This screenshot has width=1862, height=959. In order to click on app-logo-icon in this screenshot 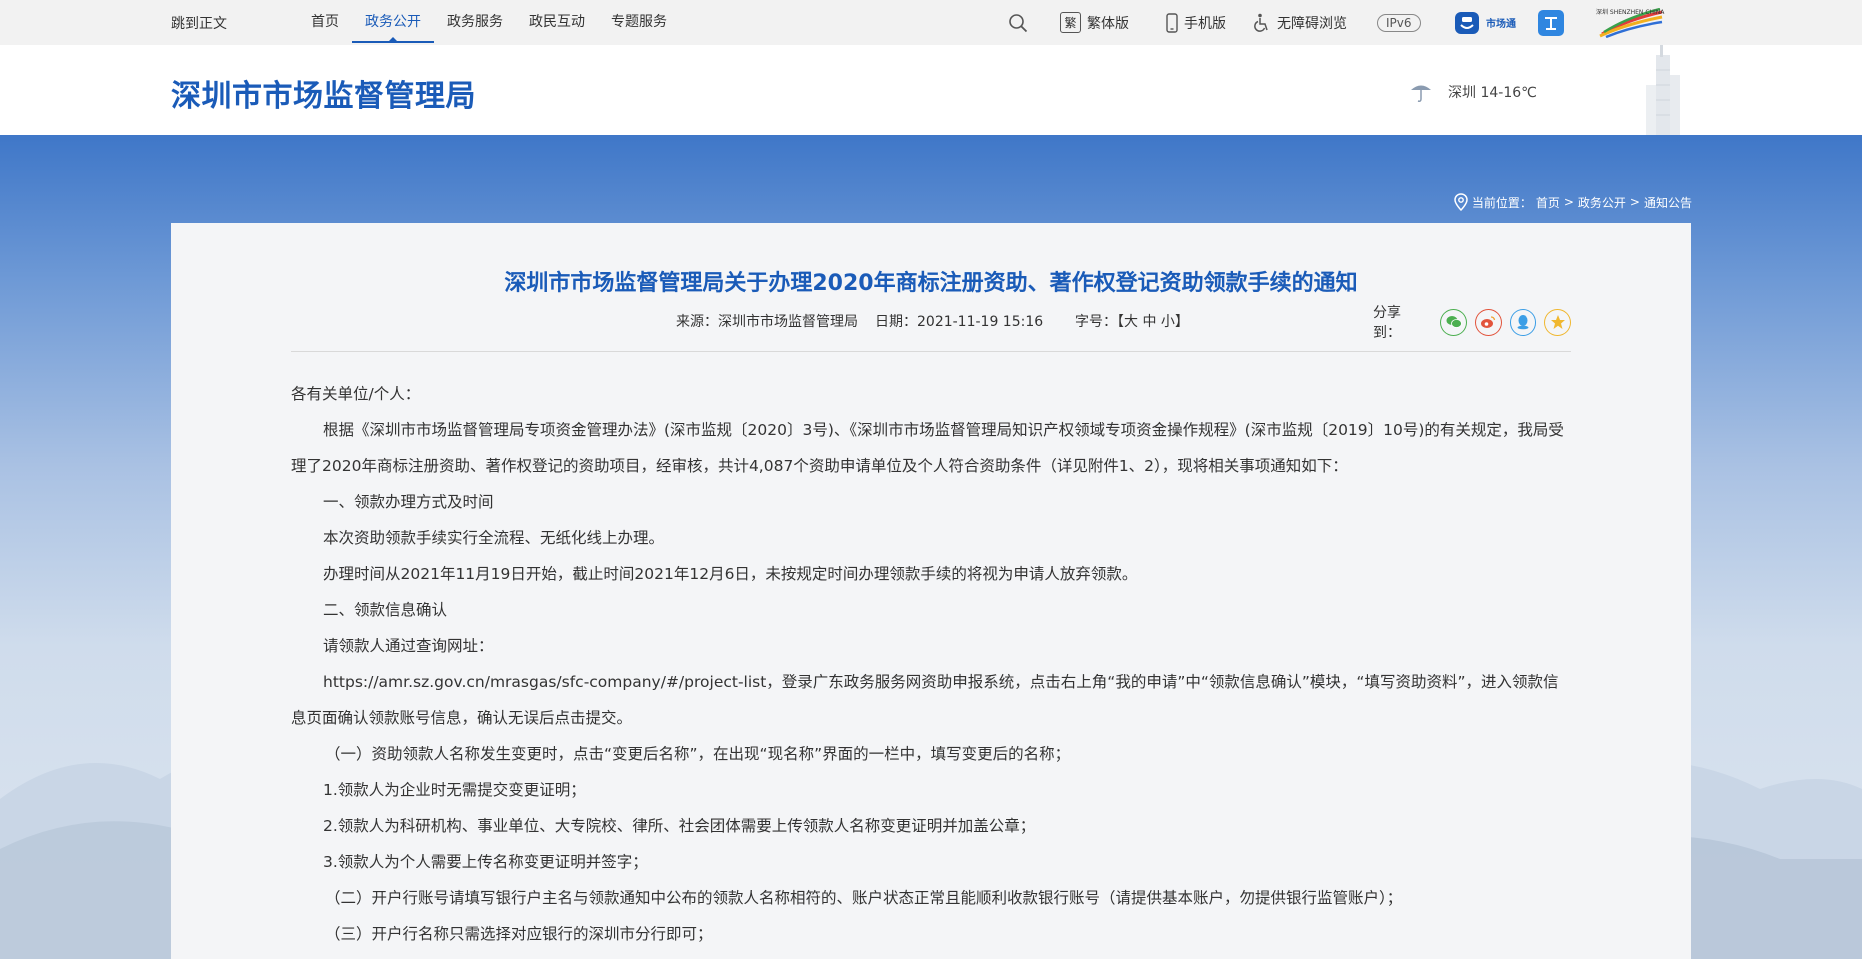, I will do `click(1551, 22)`.